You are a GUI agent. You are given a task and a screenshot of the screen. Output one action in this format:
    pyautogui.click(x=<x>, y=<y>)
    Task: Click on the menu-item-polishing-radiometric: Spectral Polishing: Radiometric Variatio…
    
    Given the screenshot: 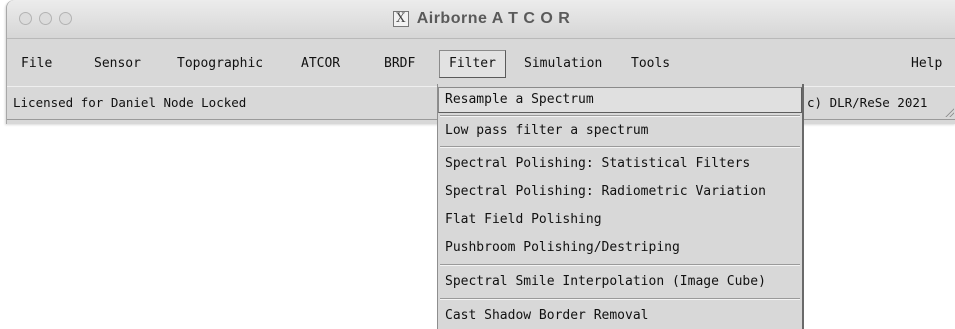 What is the action you would take?
    pyautogui.click(x=620, y=192)
    